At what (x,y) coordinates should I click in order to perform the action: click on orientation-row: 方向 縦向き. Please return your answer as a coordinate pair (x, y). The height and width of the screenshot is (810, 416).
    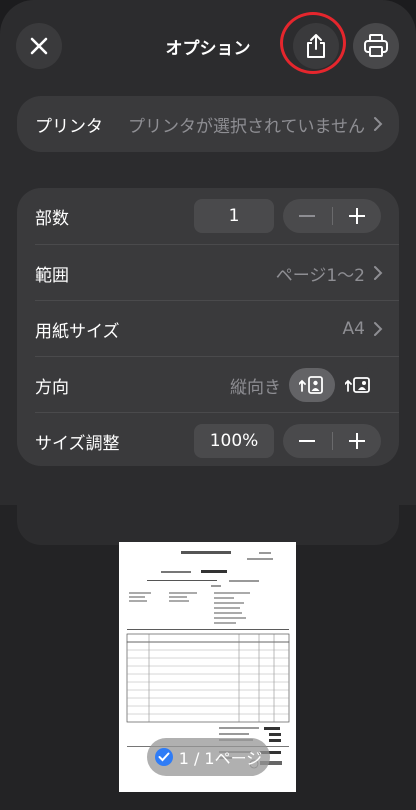
    Looking at the image, I should click on (208, 385).